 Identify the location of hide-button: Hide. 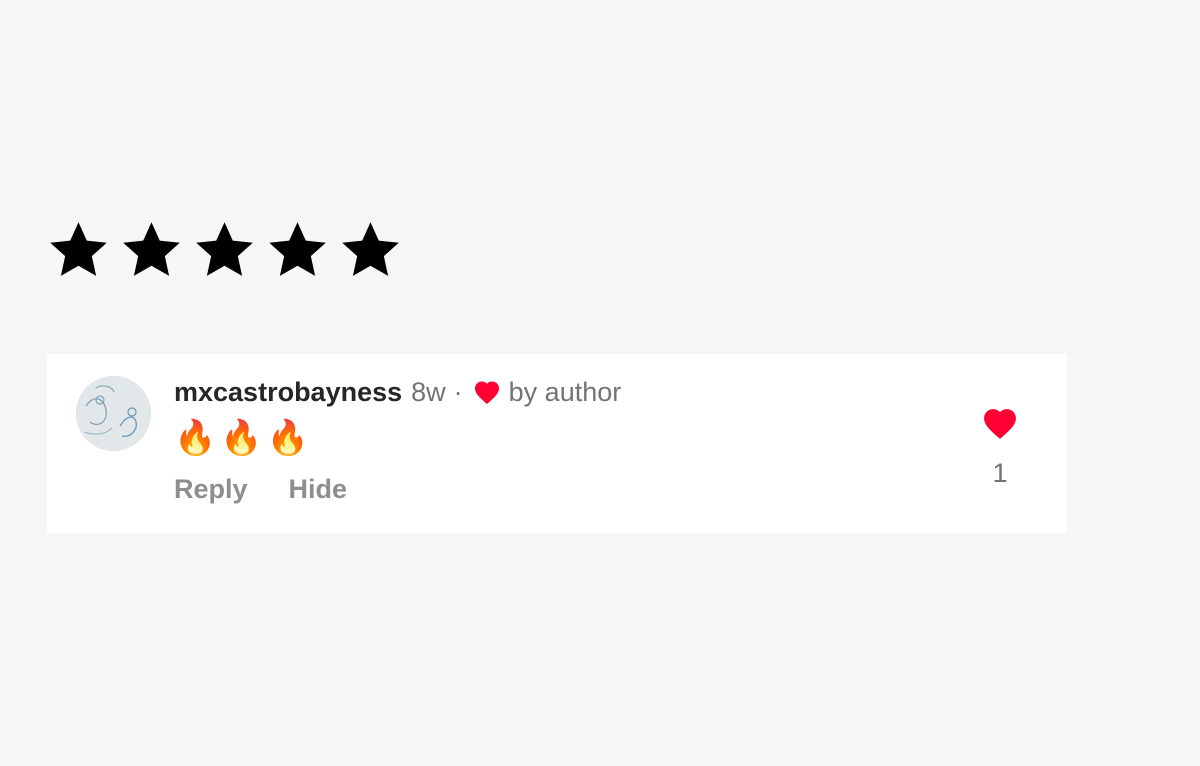
(318, 489).